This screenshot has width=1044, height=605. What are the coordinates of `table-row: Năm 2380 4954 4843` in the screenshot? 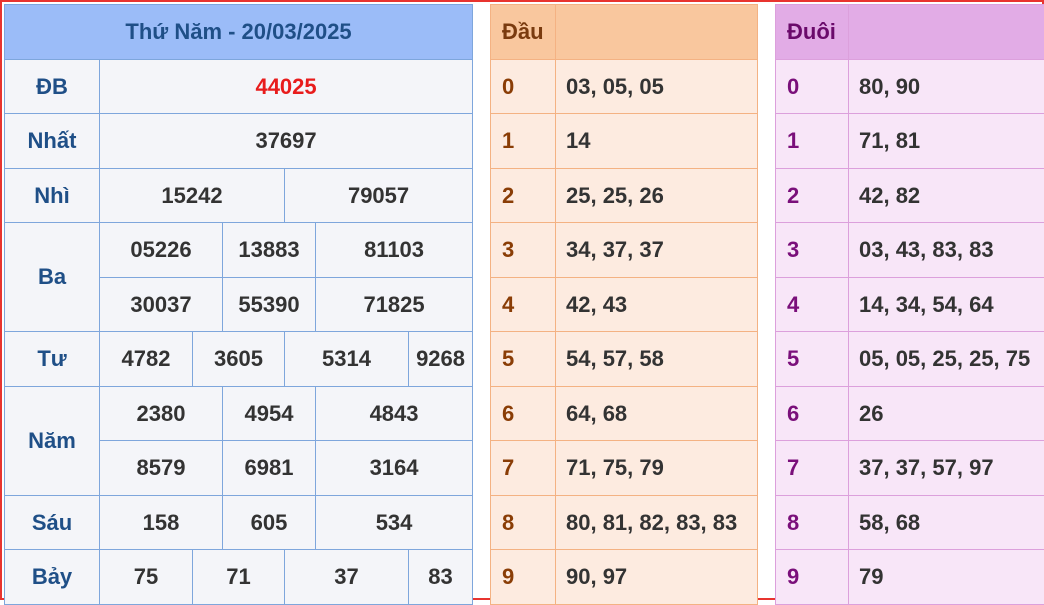 It's located at (239, 414).